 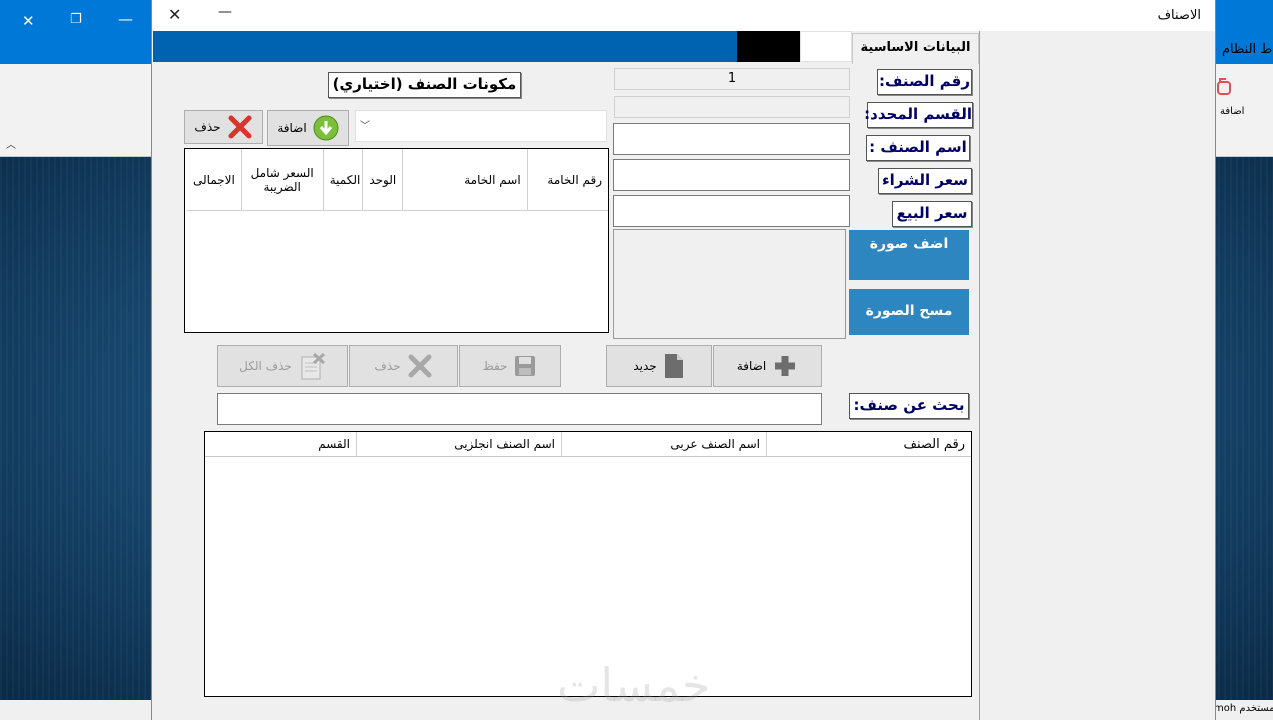 I want to click on component-delete-label: حذف, so click(x=207, y=127).